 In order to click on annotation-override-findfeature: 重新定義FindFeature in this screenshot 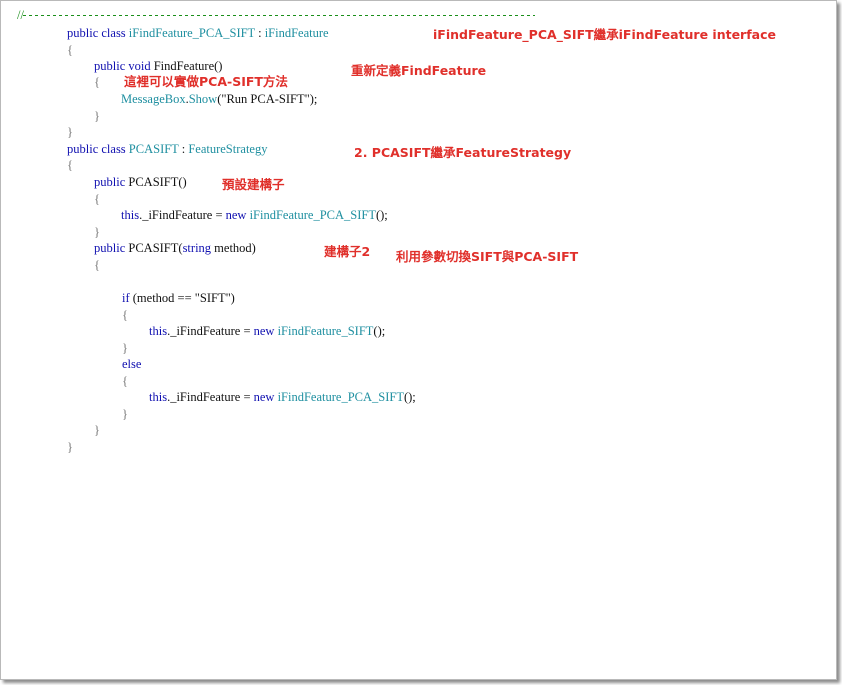, I will do `click(419, 70)`.